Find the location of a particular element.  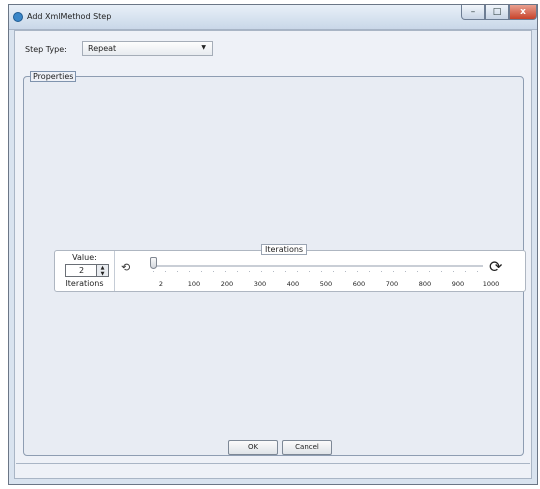

sync-icon: ⟳ is located at coordinates (495, 267).